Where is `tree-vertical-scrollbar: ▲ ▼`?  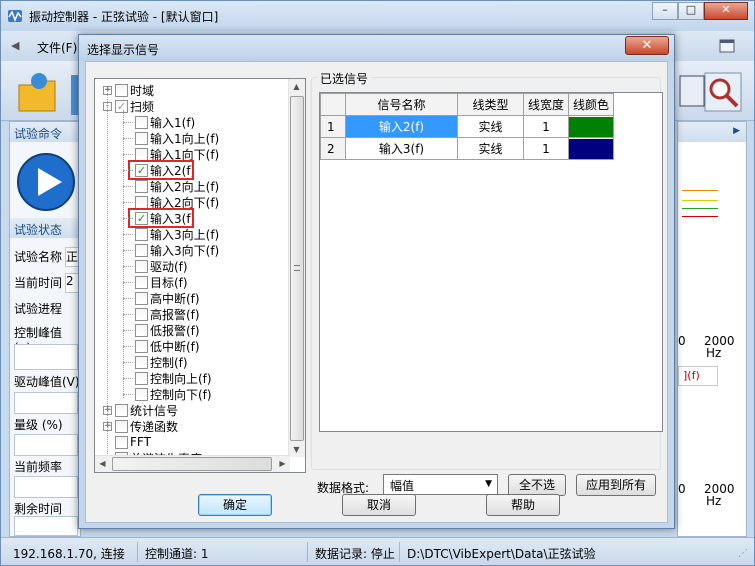
tree-vertical-scrollbar: ▲ ▼ is located at coordinates (296, 268).